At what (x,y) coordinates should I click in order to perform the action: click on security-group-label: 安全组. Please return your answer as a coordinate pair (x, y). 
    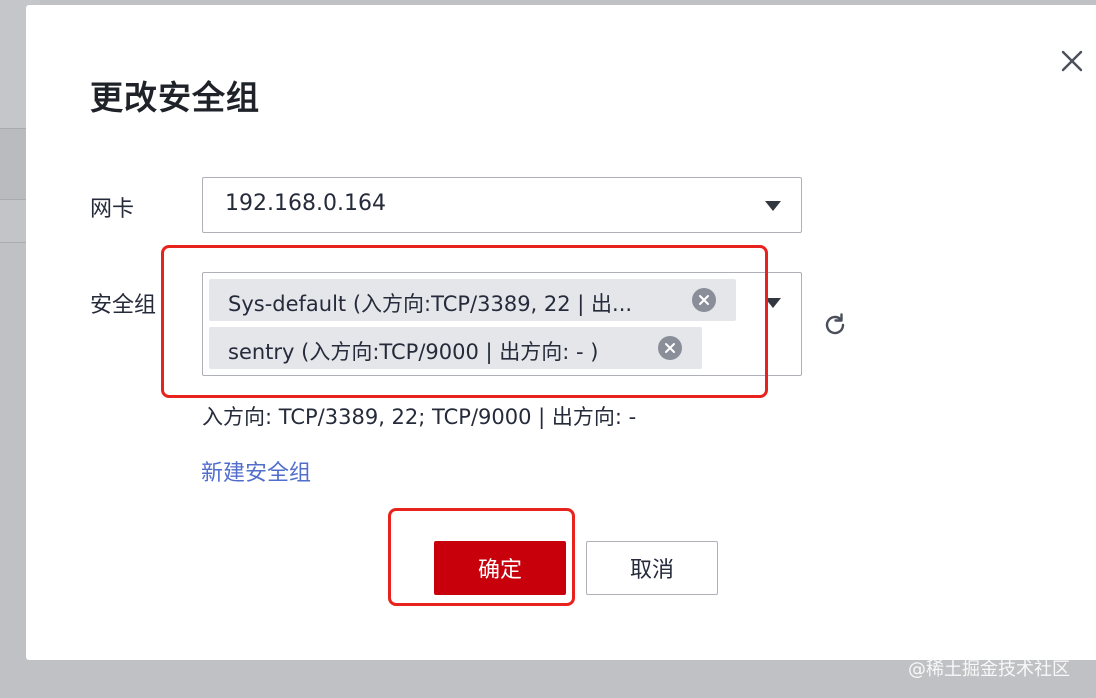
    Looking at the image, I should click on (123, 305).